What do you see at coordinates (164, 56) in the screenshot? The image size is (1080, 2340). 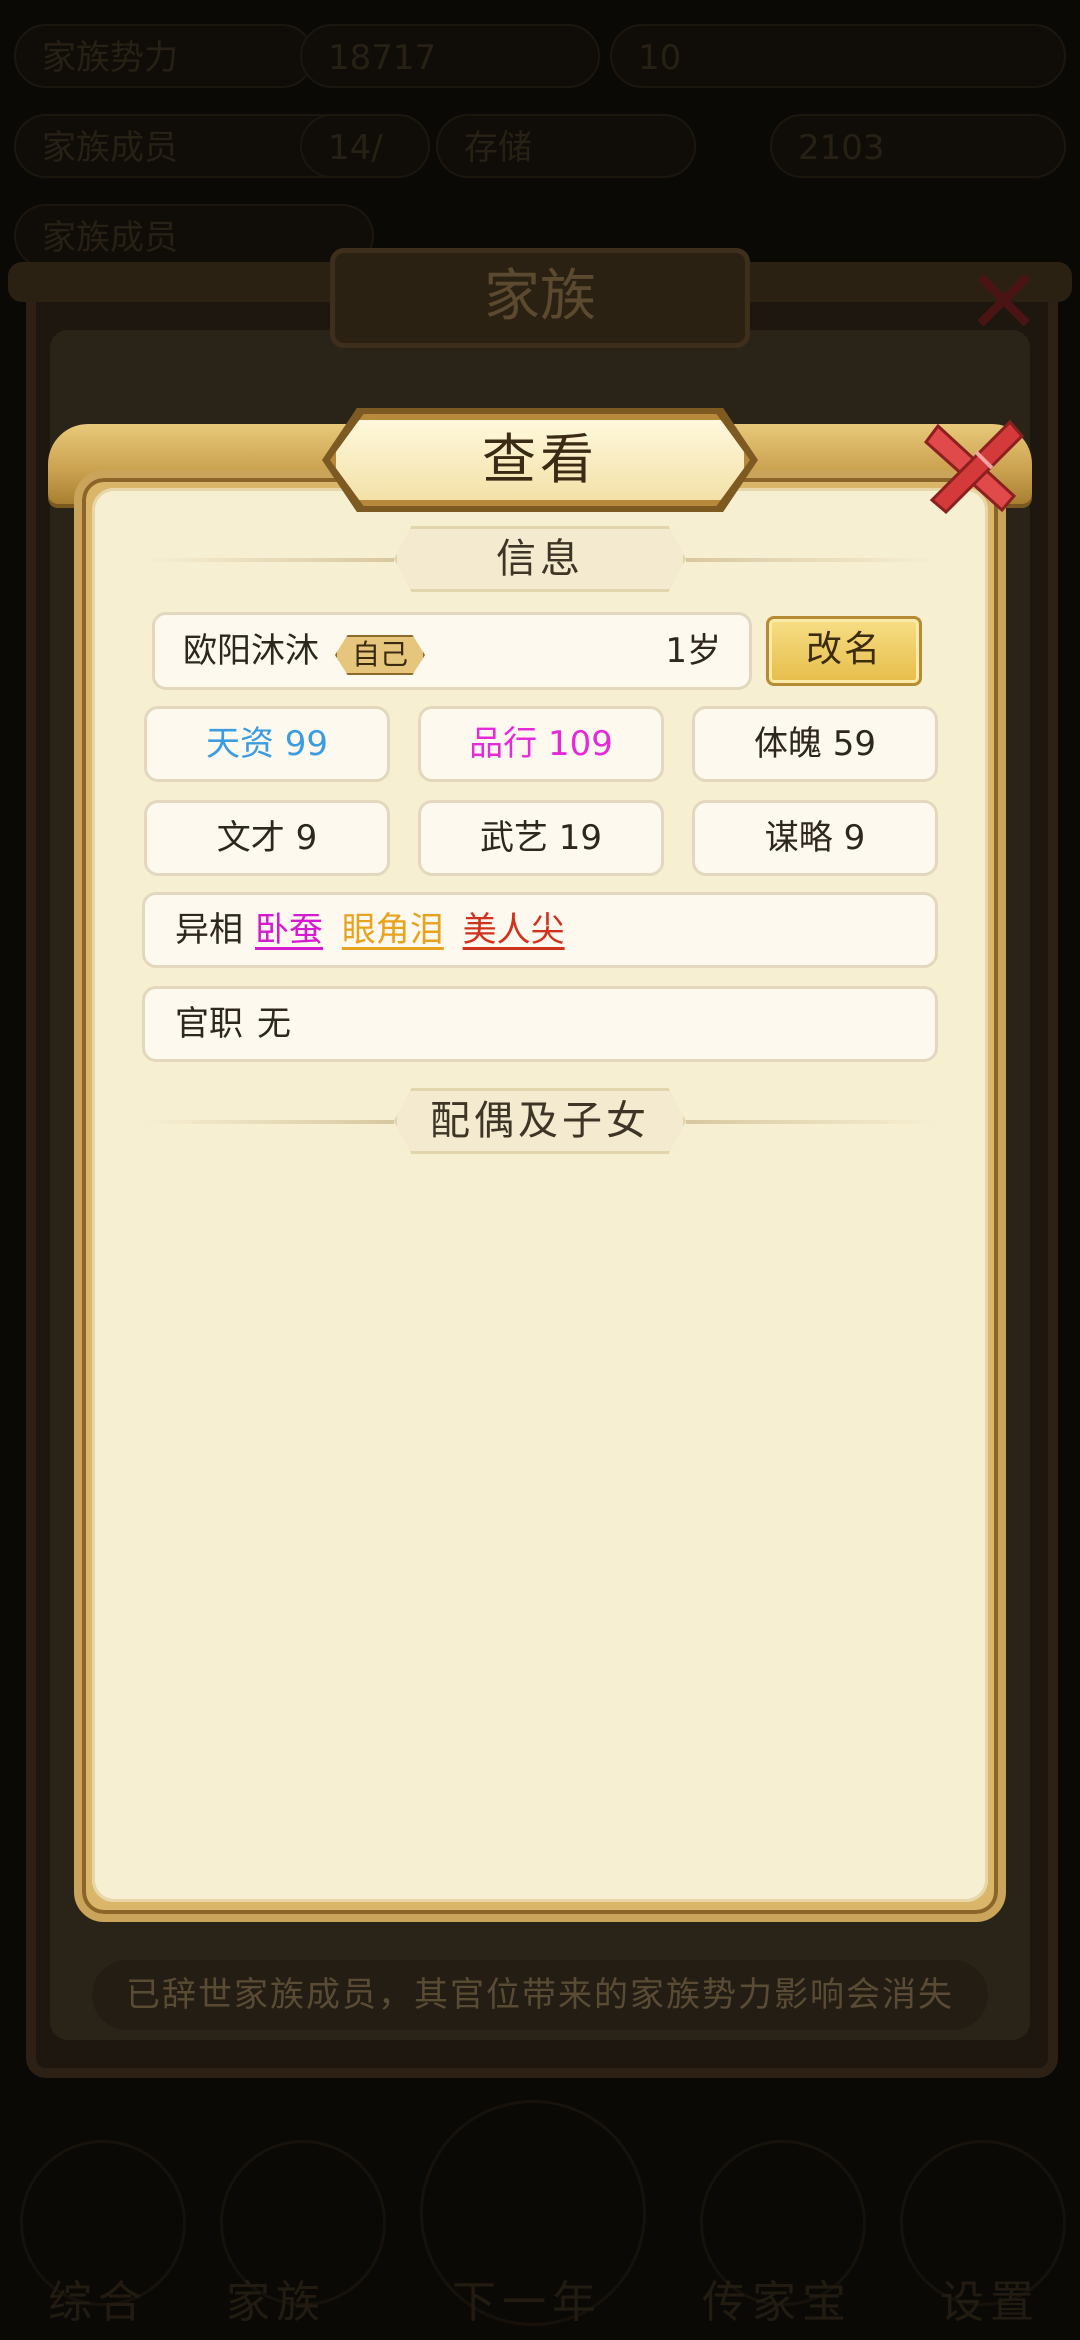 I see `bg-pill-power-label: 家族势力` at bounding box center [164, 56].